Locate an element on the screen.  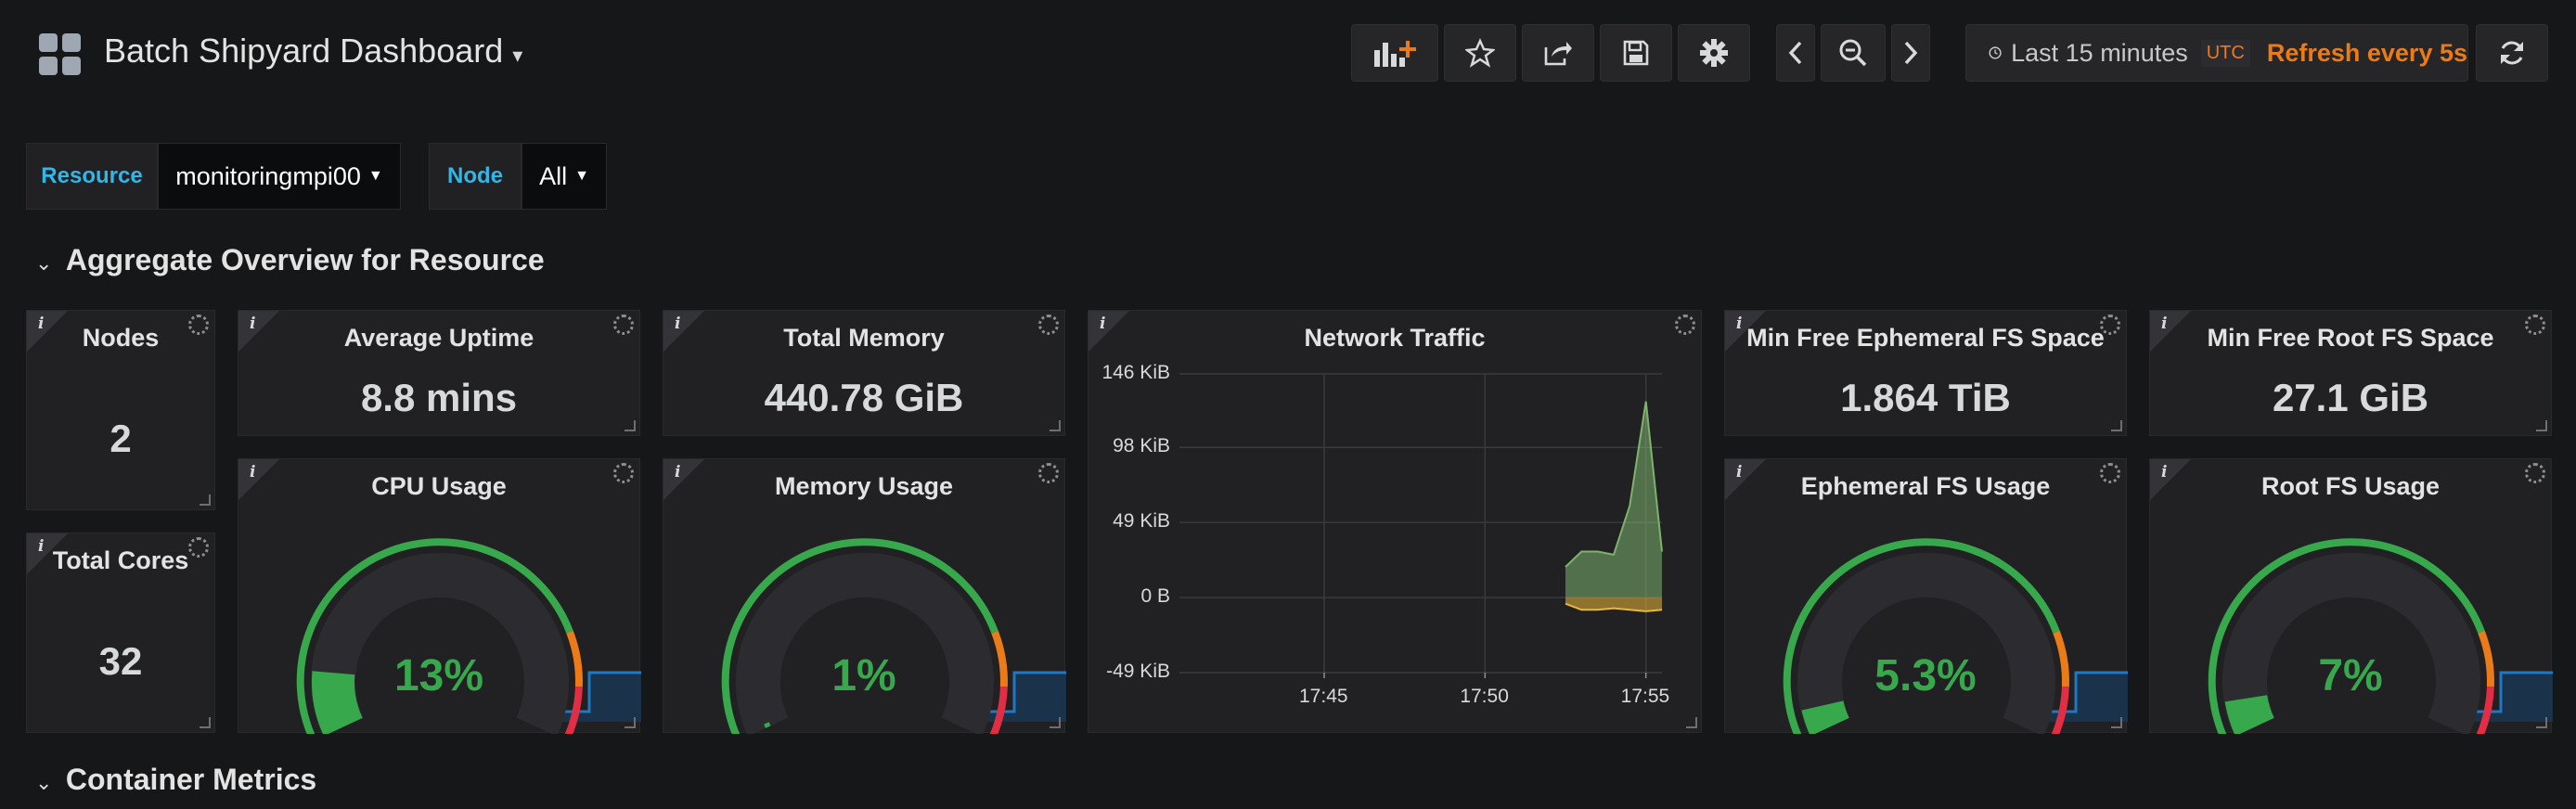
panel-title: Min Free Ephemeral FS Space is located at coordinates (1925, 338).